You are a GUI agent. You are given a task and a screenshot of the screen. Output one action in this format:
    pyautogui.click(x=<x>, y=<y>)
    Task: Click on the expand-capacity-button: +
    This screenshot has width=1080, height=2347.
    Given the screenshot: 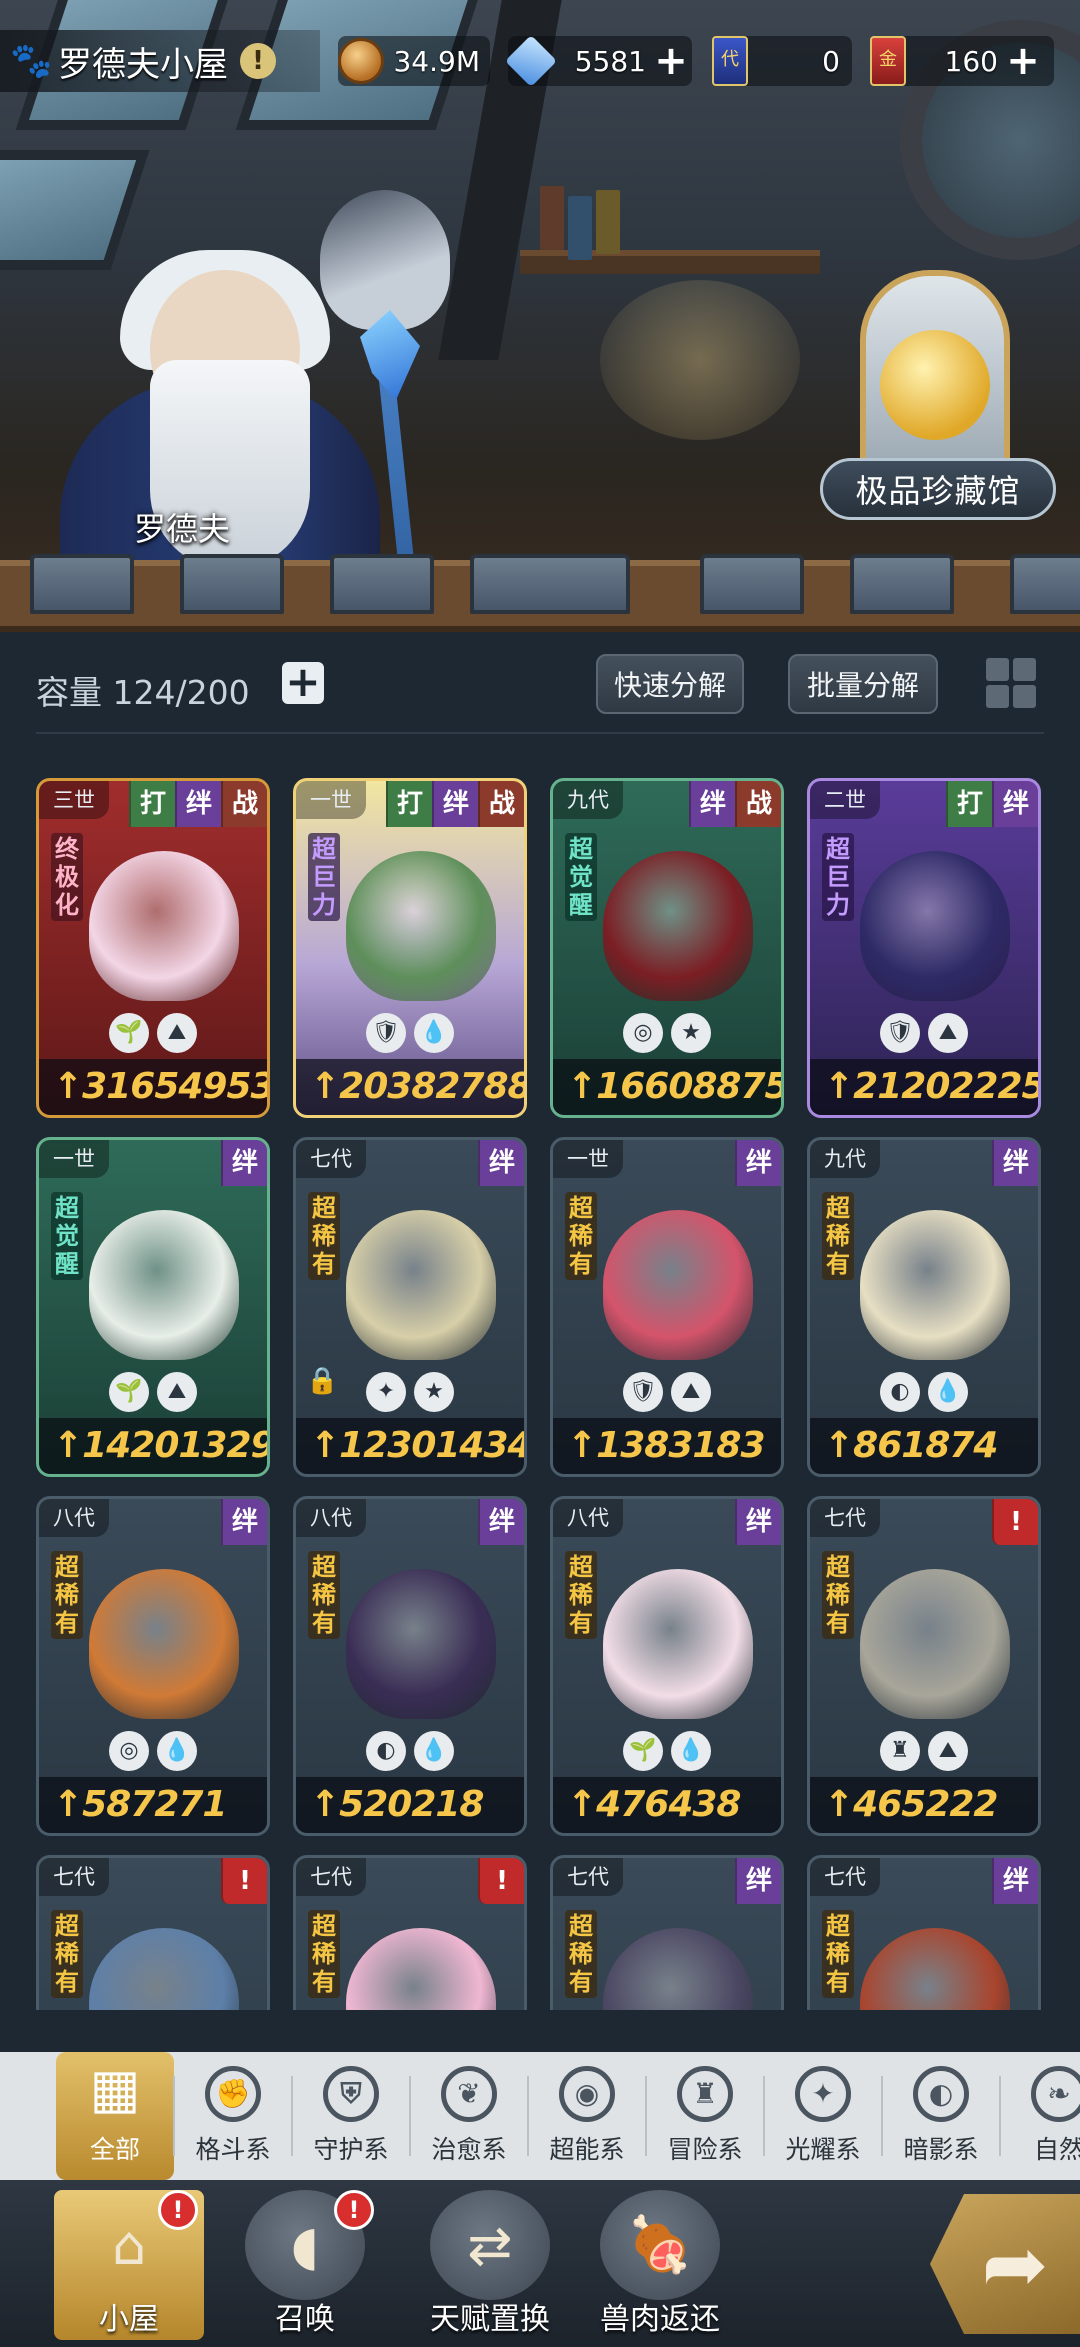 What is the action you would take?
    pyautogui.click(x=303, y=682)
    